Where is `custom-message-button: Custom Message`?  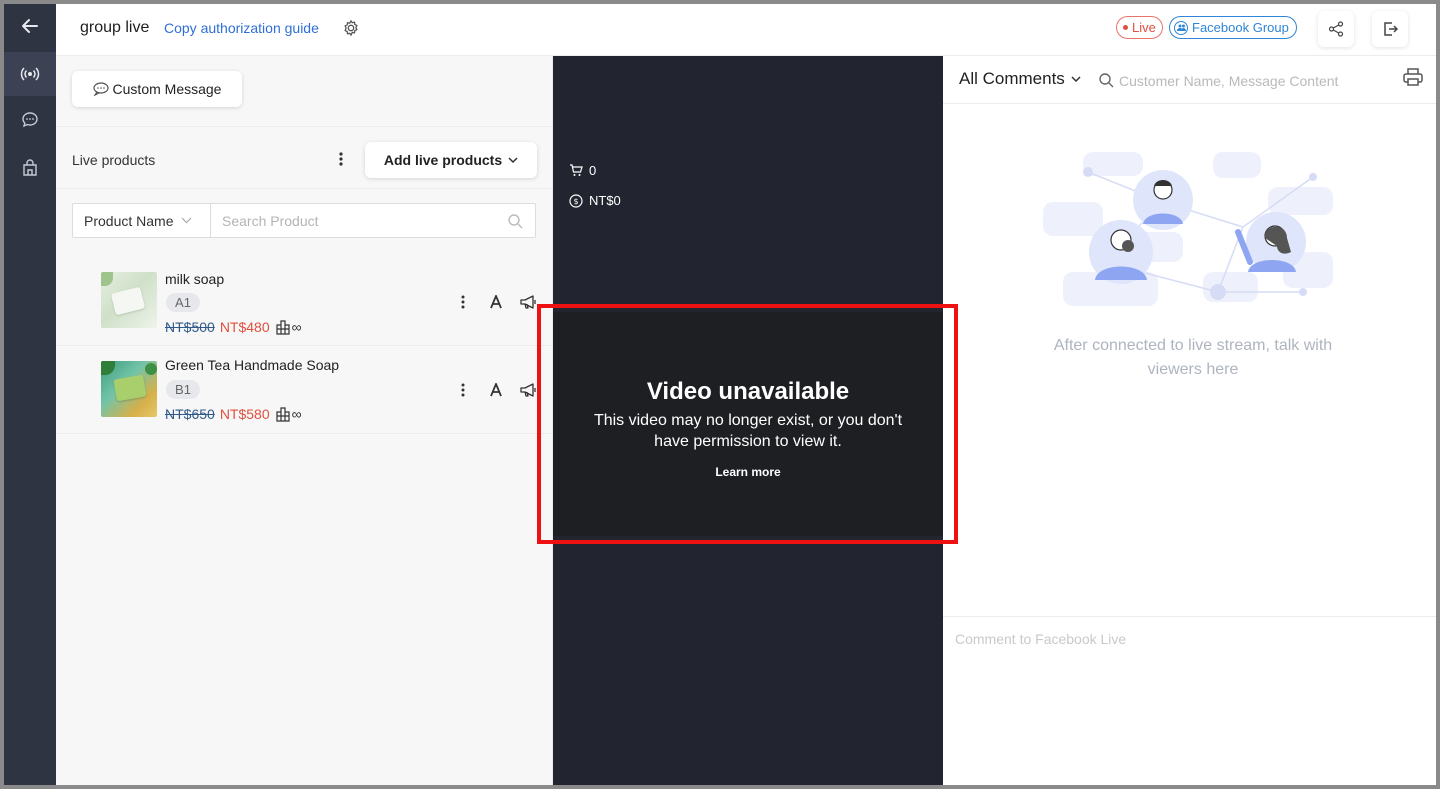
custom-message-button: Custom Message is located at coordinates (157, 89).